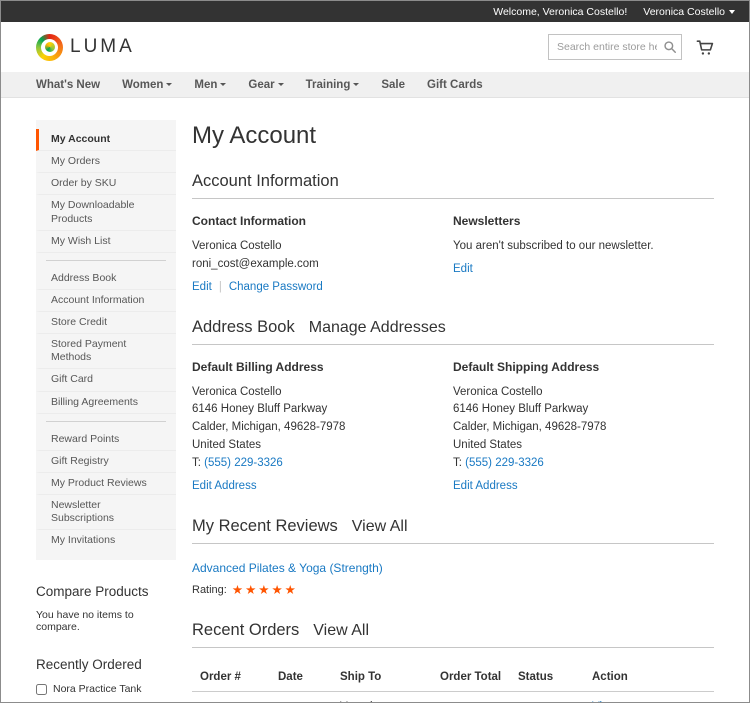 Image resolution: width=750 pixels, height=703 pixels. What do you see at coordinates (106, 403) in the screenshot?
I see `sidebar-item-billing-agreements: Billing Agreements` at bounding box center [106, 403].